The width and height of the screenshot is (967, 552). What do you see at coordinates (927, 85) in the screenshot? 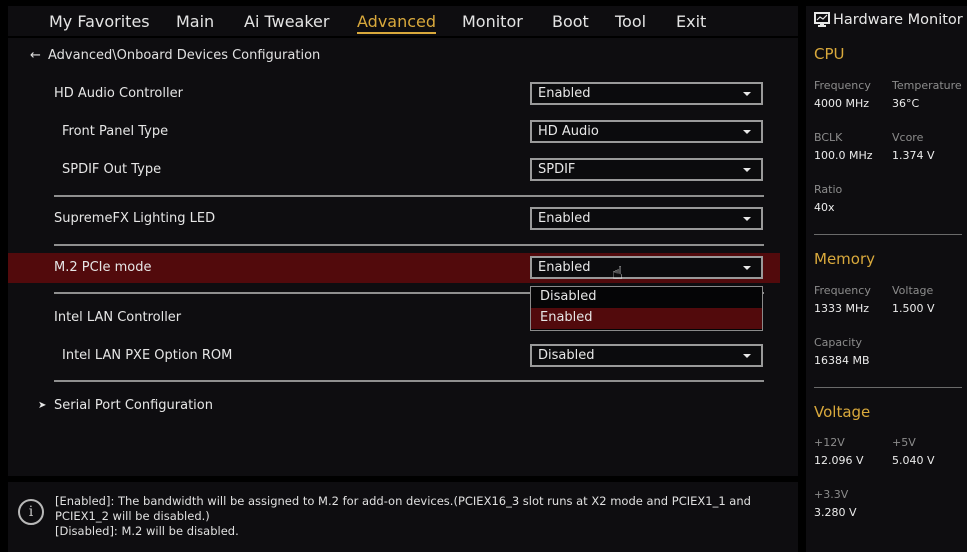
I see `cpu-temperature-label: Temperature` at bounding box center [927, 85].